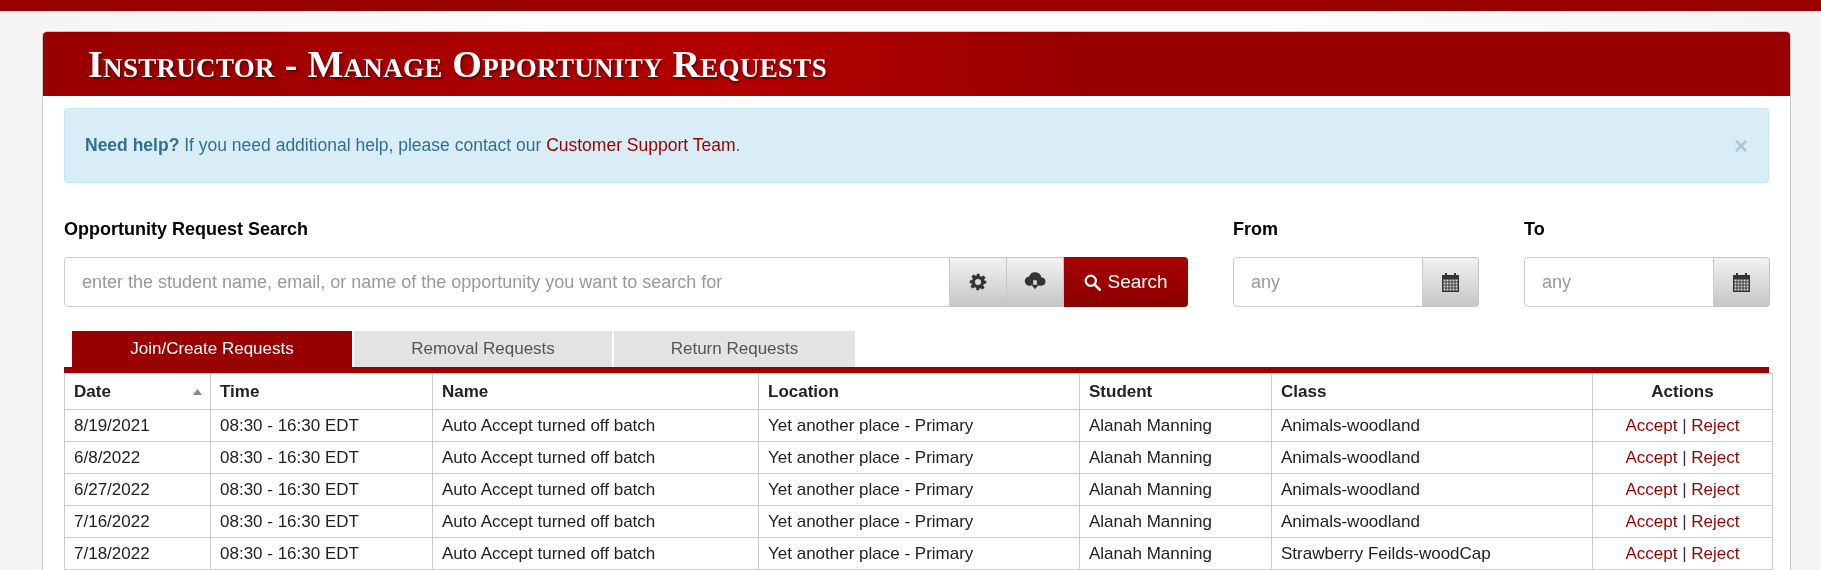  Describe the element at coordinates (734, 349) in the screenshot. I see `tab: Return Requests` at that location.